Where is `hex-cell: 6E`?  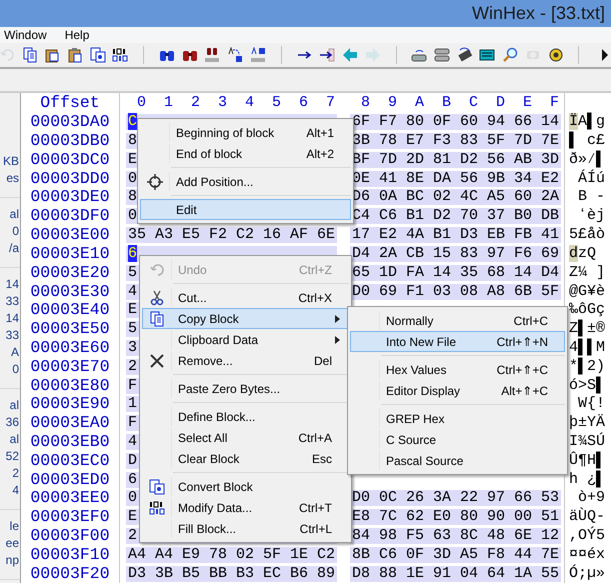 hex-cell: 6E is located at coordinates (523, 535).